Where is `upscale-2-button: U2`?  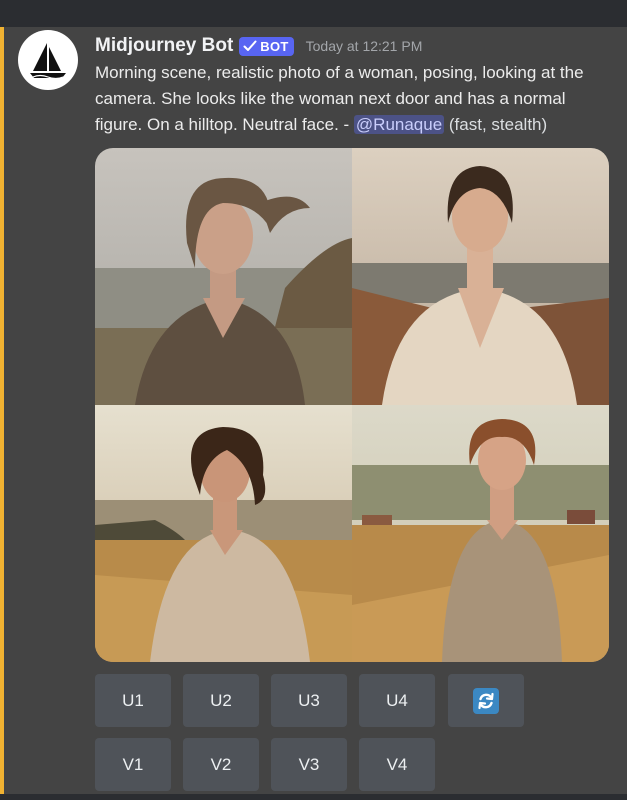 upscale-2-button: U2 is located at coordinates (221, 700).